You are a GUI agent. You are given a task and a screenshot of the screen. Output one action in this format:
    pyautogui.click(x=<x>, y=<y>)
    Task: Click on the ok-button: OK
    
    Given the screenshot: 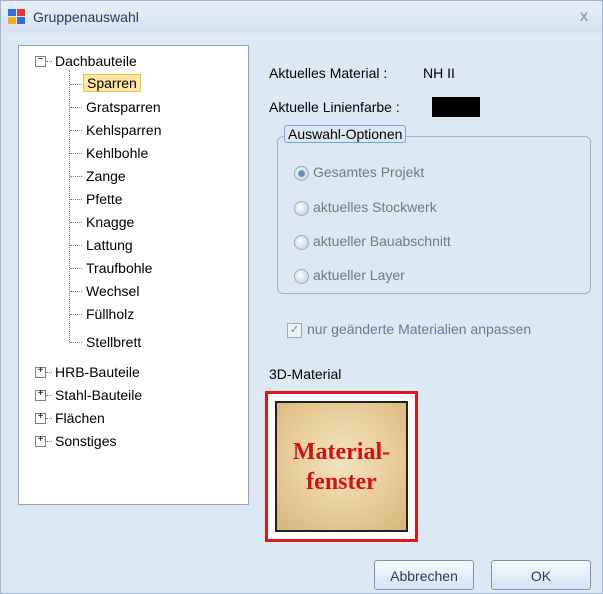 What is the action you would take?
    pyautogui.click(x=541, y=575)
    